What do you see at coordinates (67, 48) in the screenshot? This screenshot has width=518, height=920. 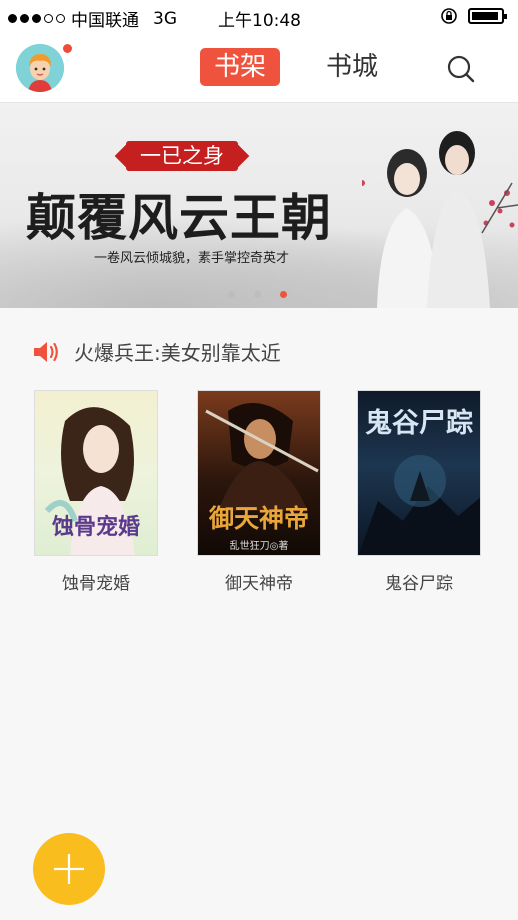 I see `notification-dot` at bounding box center [67, 48].